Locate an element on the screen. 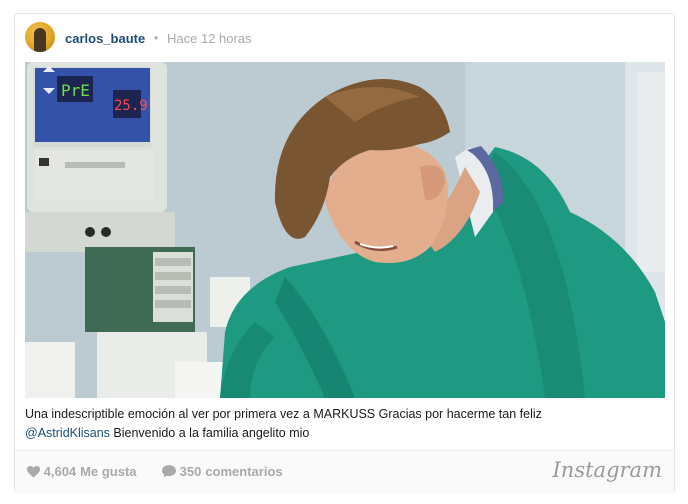 The width and height of the screenshot is (688, 504). post-footer: 4,604 Me gusta 350 comentarios Instagram is located at coordinates (344, 471).